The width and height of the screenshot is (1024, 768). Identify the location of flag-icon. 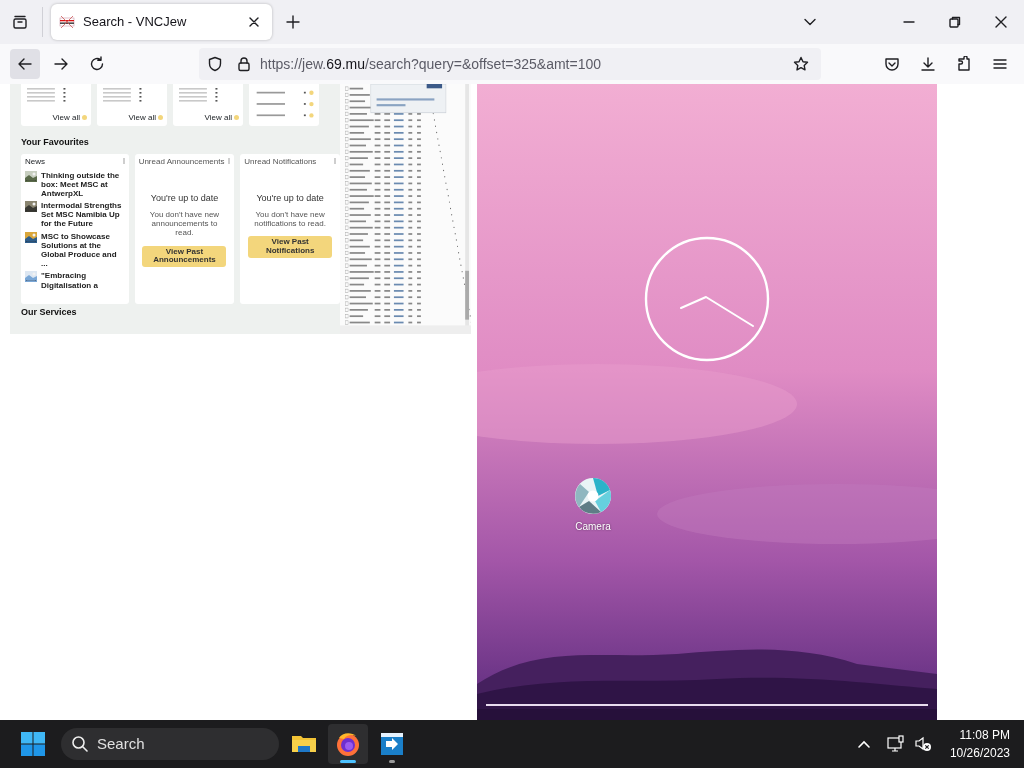
(67, 22).